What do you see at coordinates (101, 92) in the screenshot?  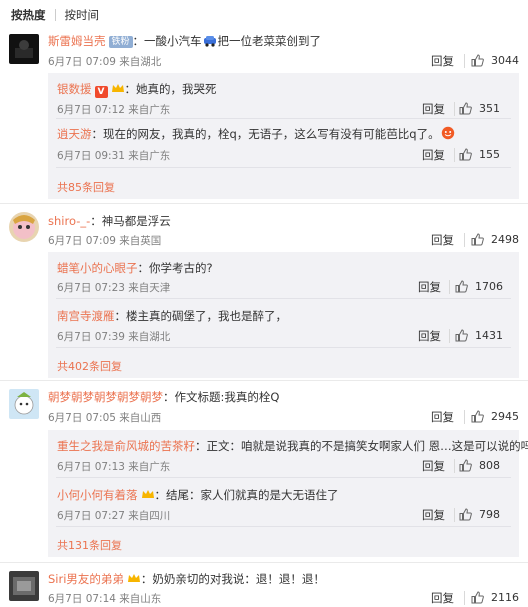 I see `vip-icon: V` at bounding box center [101, 92].